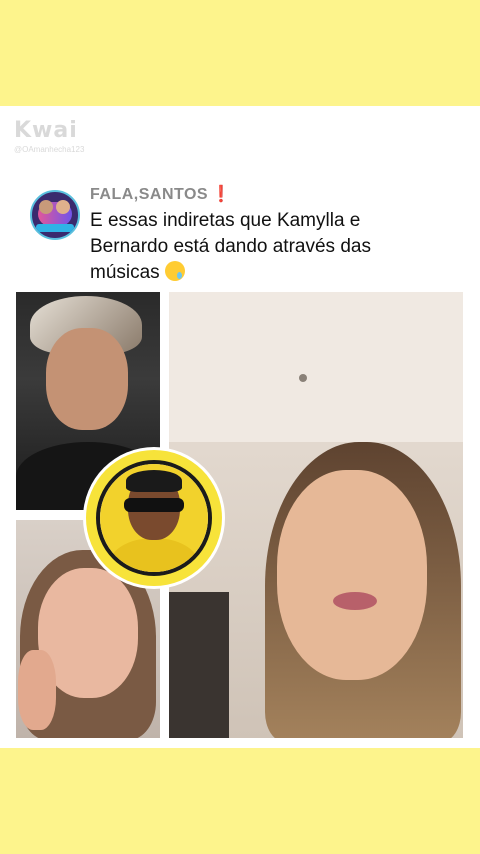 This screenshot has width=480, height=854. Describe the element at coordinates (355, 601) in the screenshot. I see `woman-mouth` at that location.